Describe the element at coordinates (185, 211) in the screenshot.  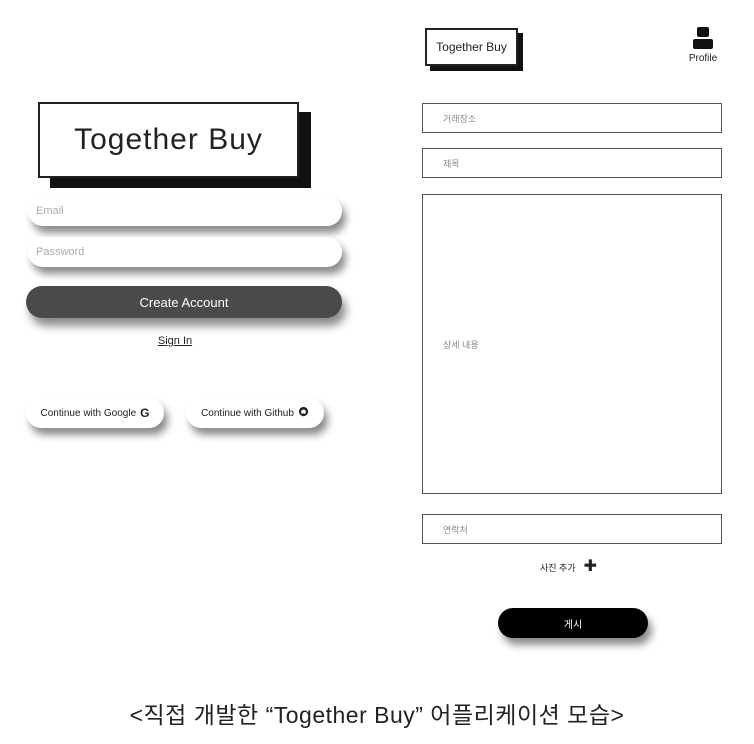
I see `email-input: Email` at that location.